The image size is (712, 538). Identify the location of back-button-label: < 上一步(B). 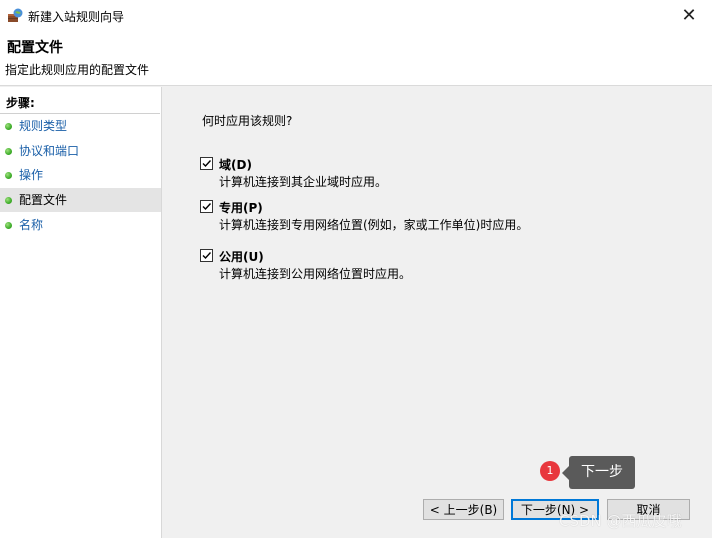
(463, 510).